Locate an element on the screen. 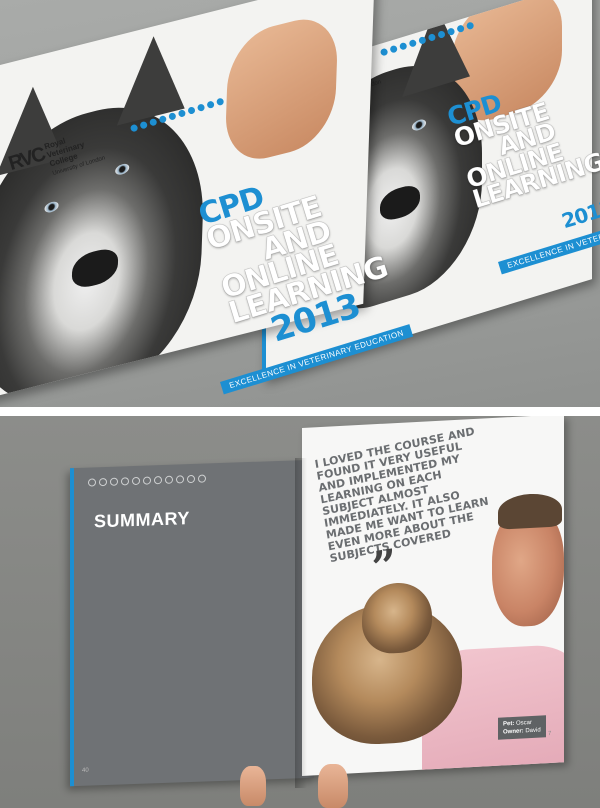 Image resolution: width=600 pixels, height=808 pixels. photo-caption: Pet: Oscar Owner: David is located at coordinates (522, 727).